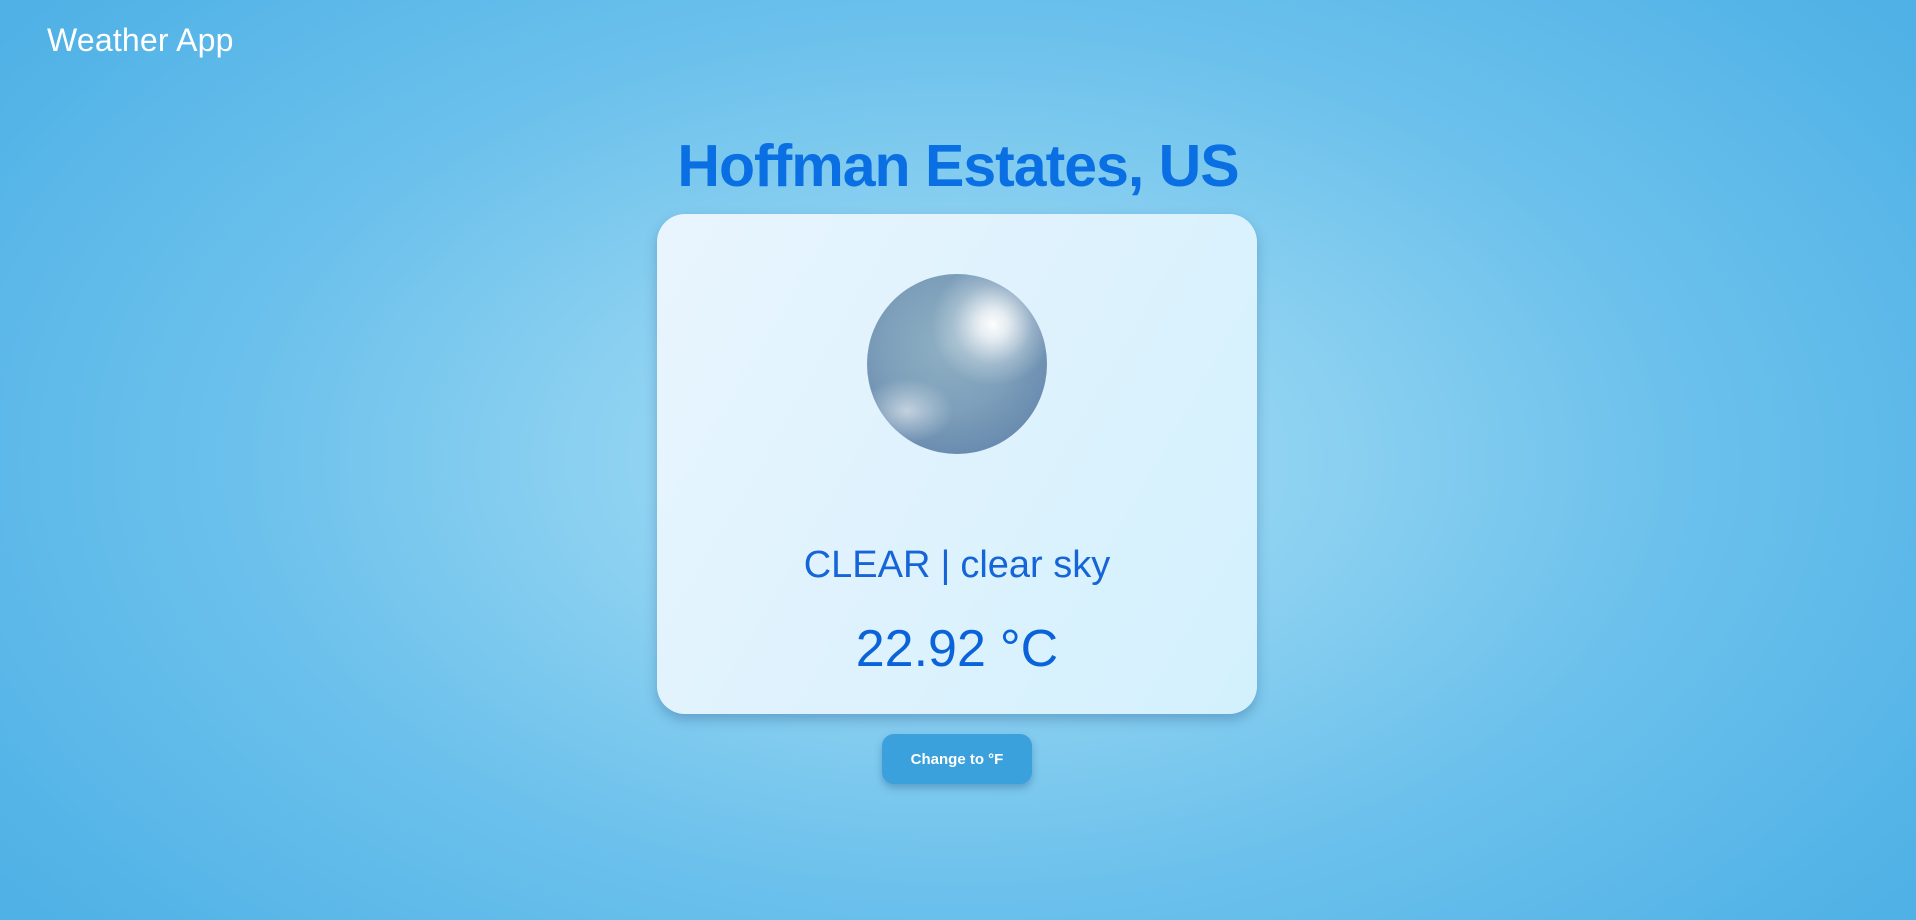  Describe the element at coordinates (920, 649) in the screenshot. I see `temperature-value: 22.92` at that location.